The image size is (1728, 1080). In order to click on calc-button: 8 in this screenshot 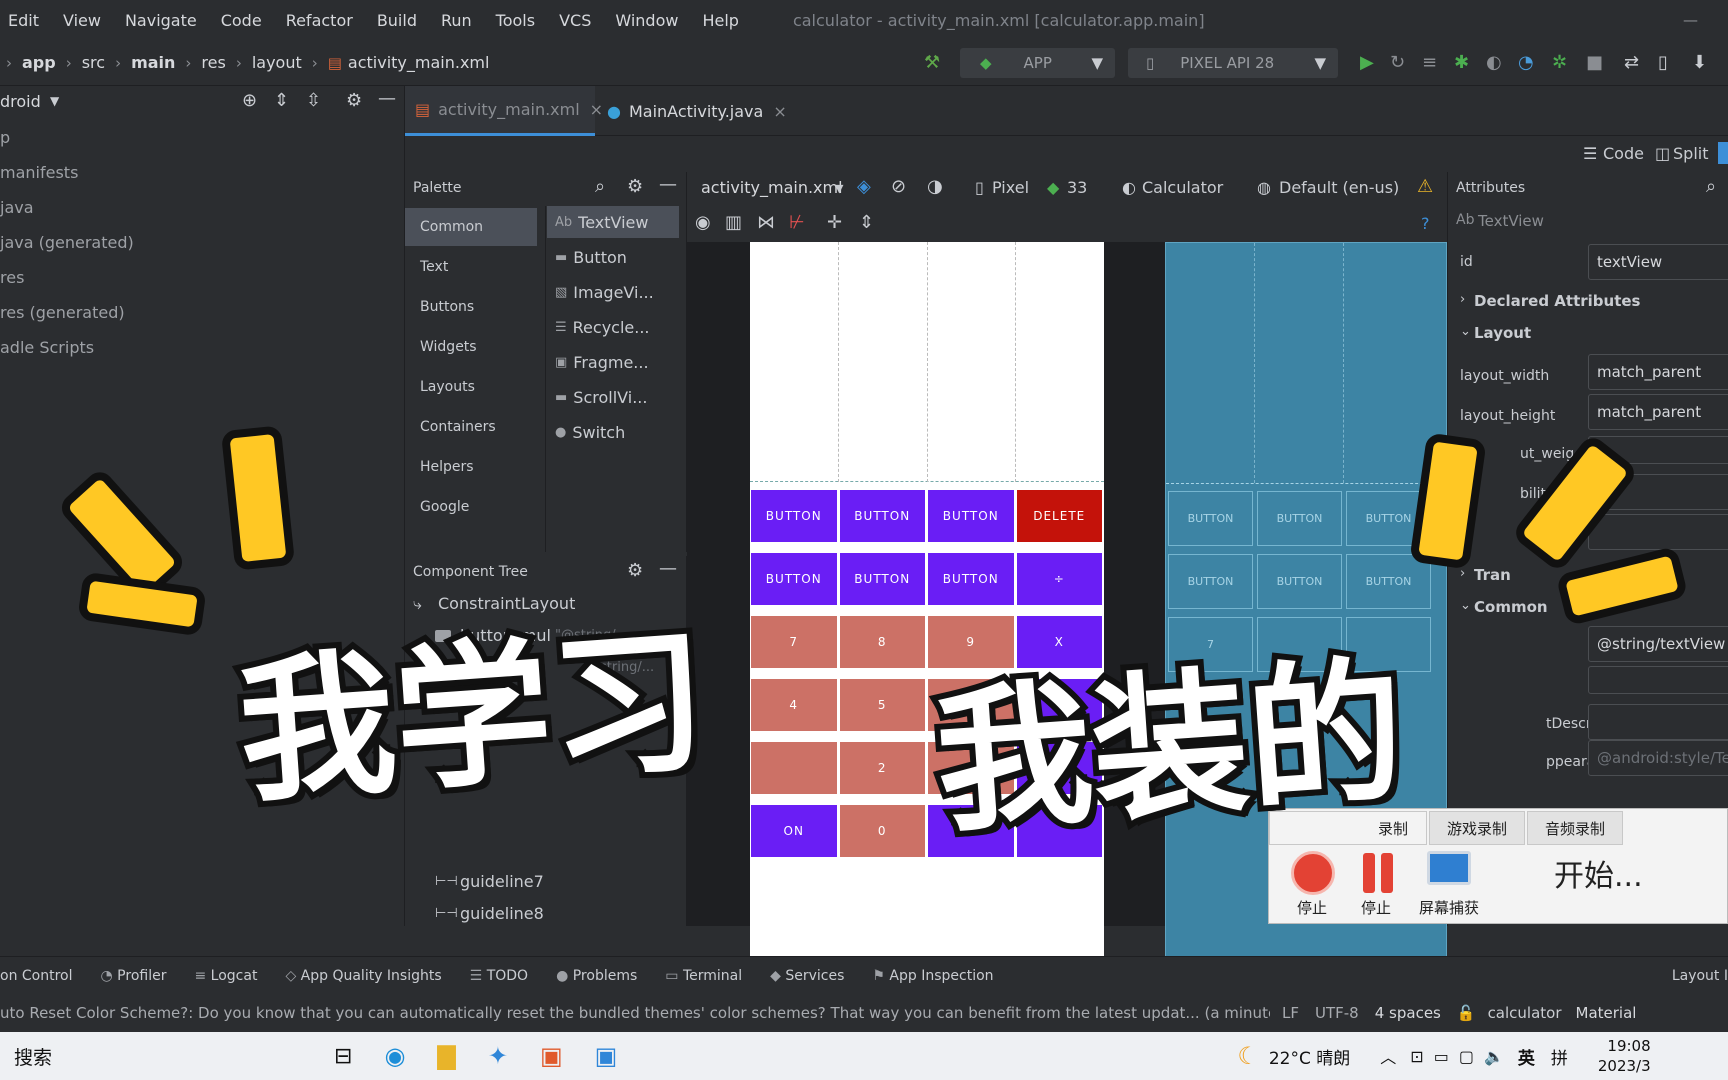, I will do `click(882, 642)`.